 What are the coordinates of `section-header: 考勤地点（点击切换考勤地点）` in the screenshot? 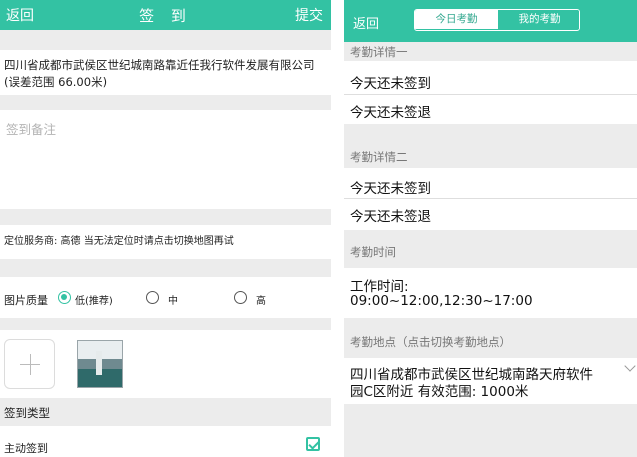 It's located at (490, 338).